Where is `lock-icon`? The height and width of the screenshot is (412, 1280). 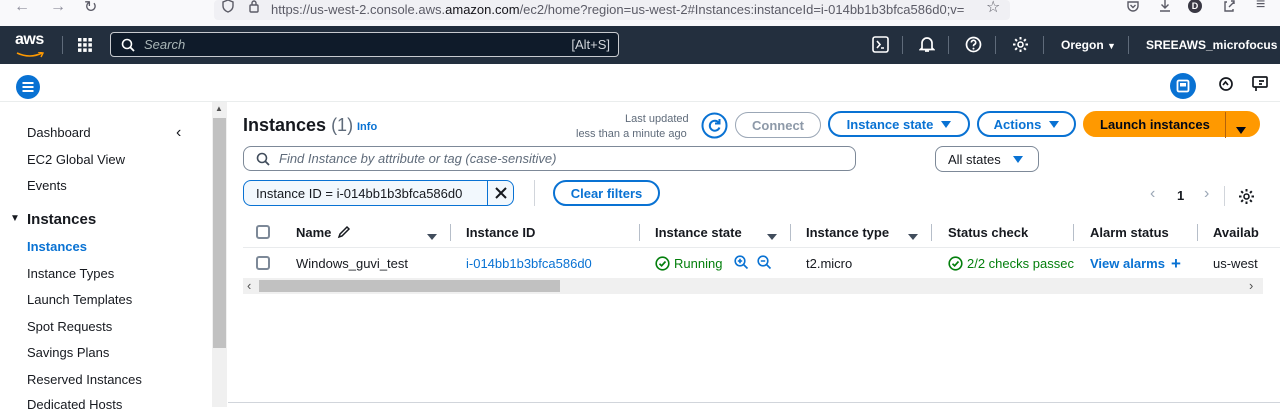
lock-icon is located at coordinates (254, 6).